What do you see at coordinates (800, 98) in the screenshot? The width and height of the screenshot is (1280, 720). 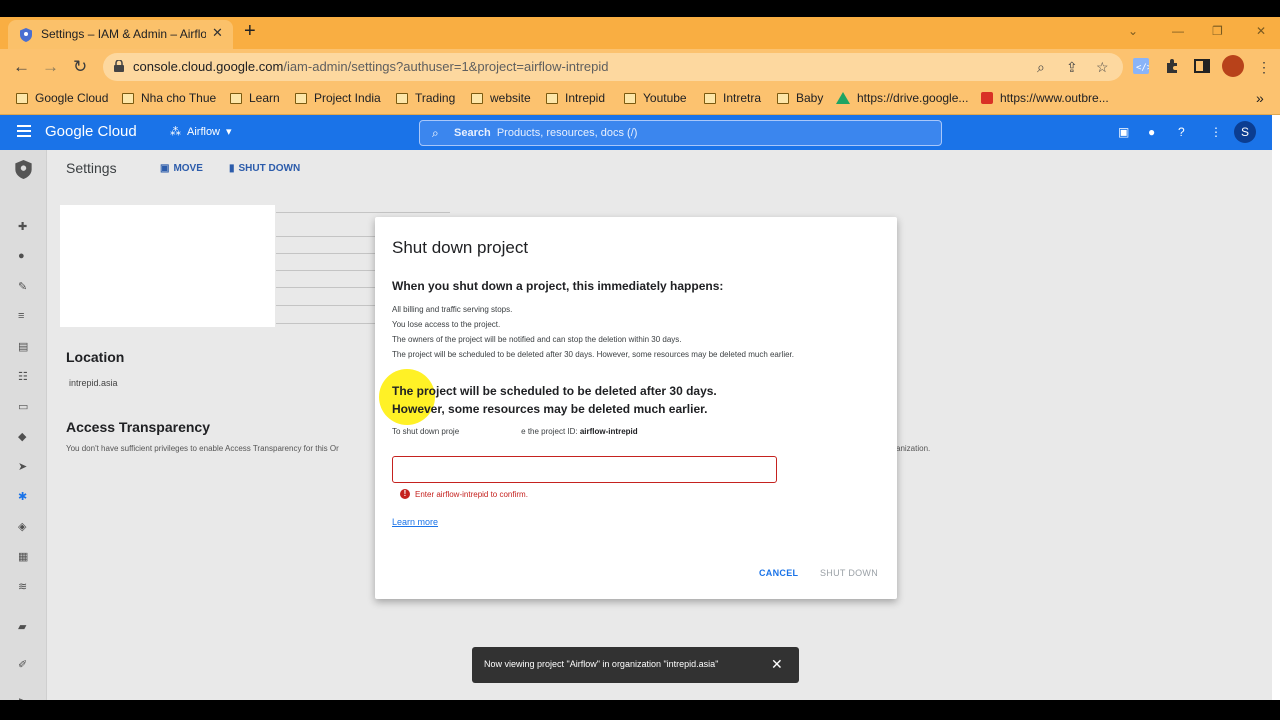 I see `bookmark-baby: Baby` at bounding box center [800, 98].